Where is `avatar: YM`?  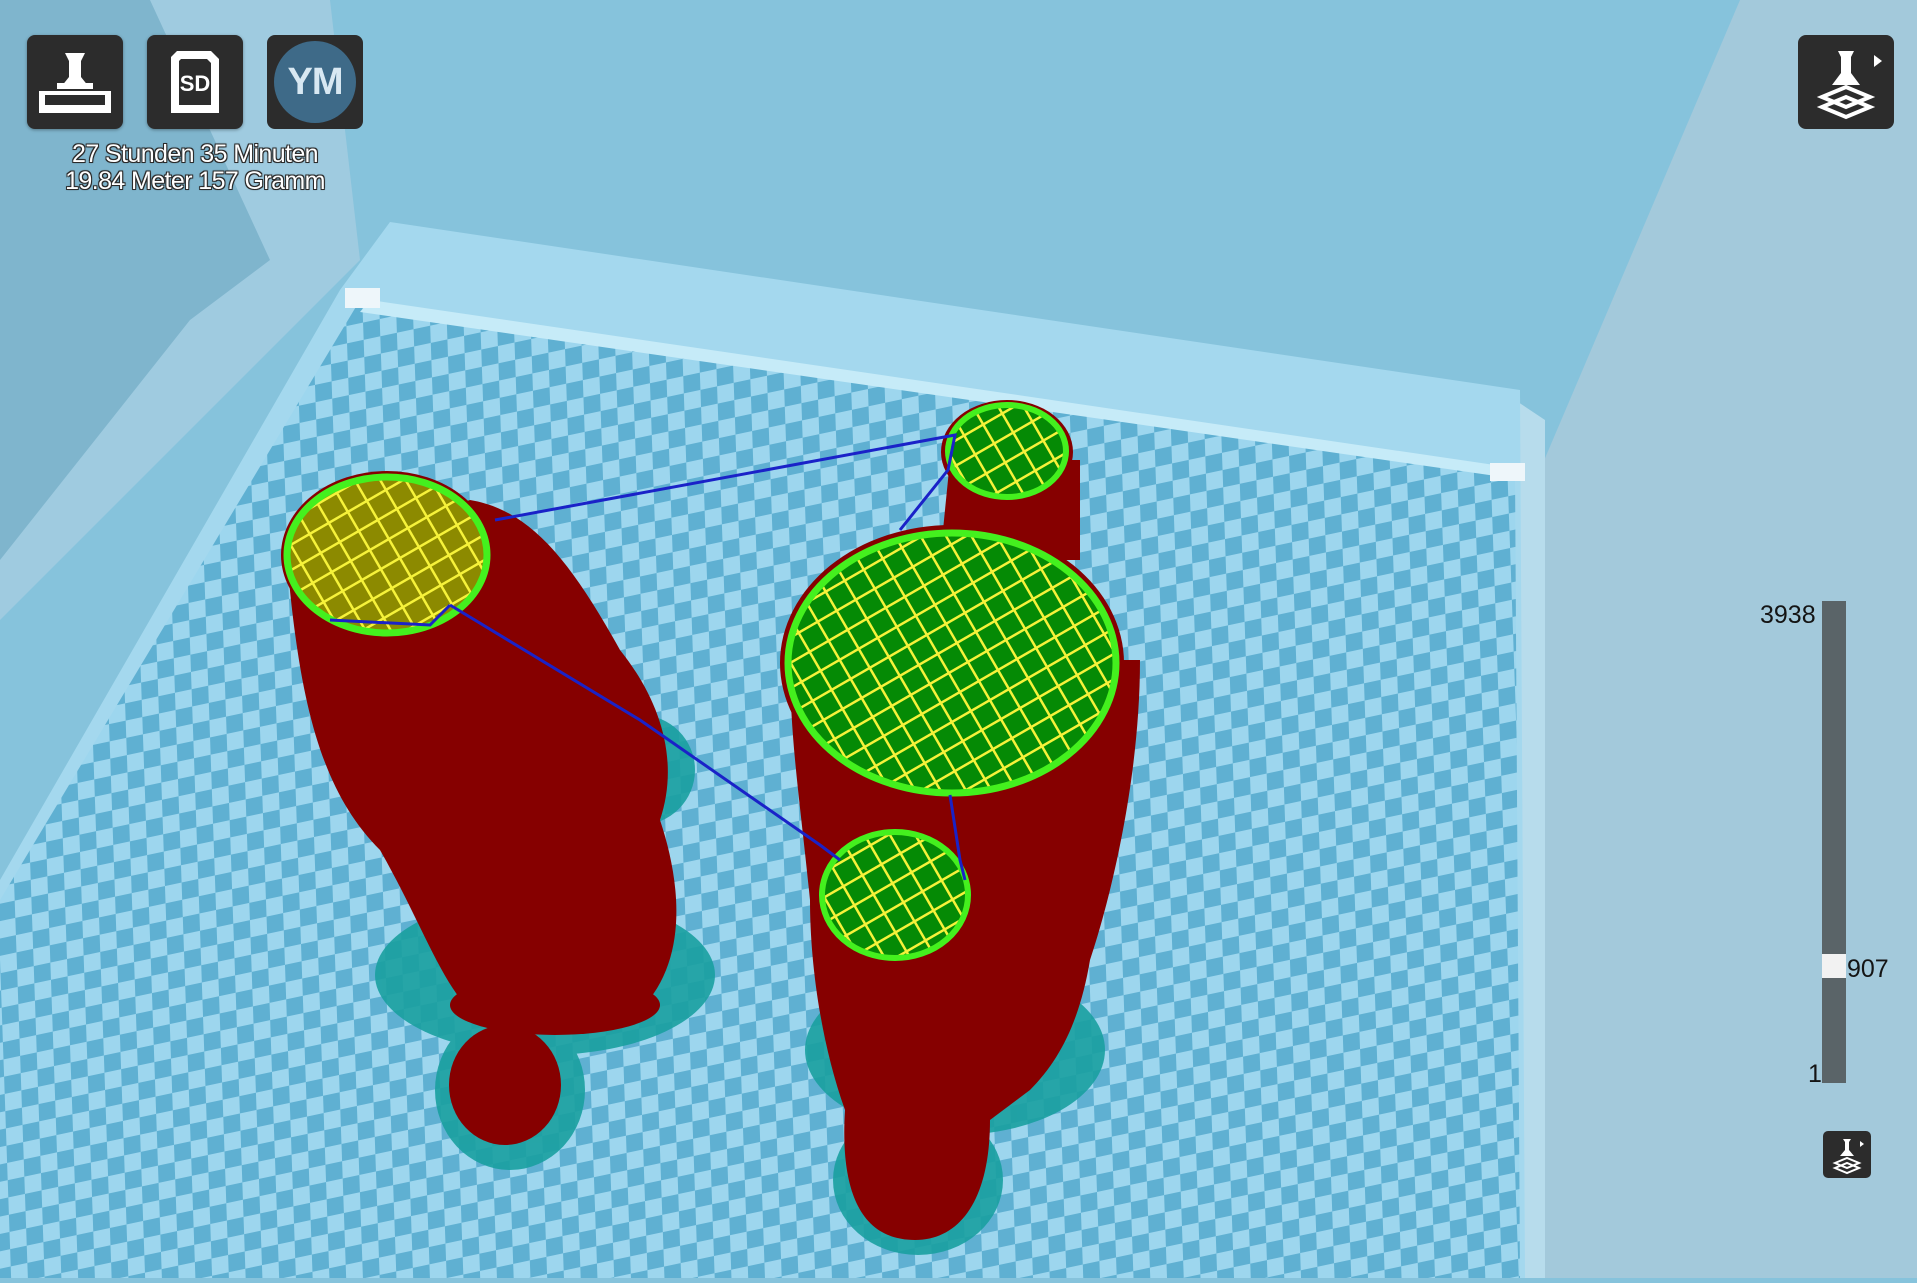
avatar: YM is located at coordinates (315, 82).